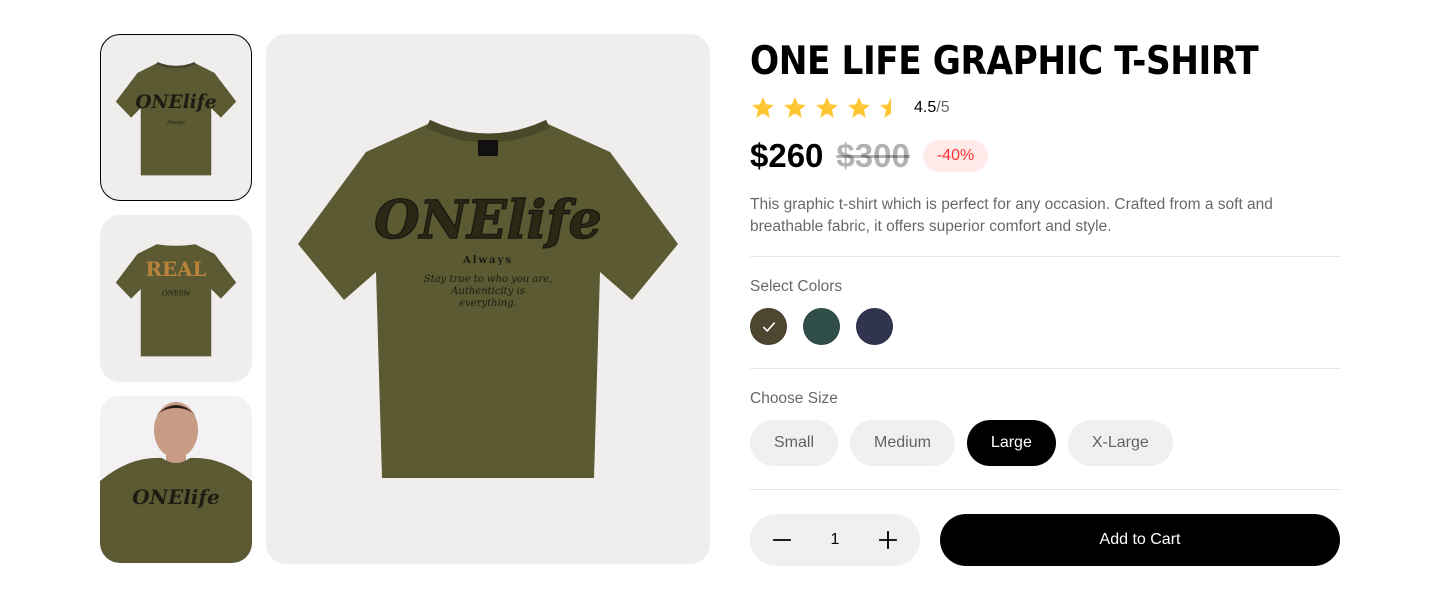  I want to click on thumbnail-gallery: ONElife Always REAL ONElife ONElife, so click(176, 305).